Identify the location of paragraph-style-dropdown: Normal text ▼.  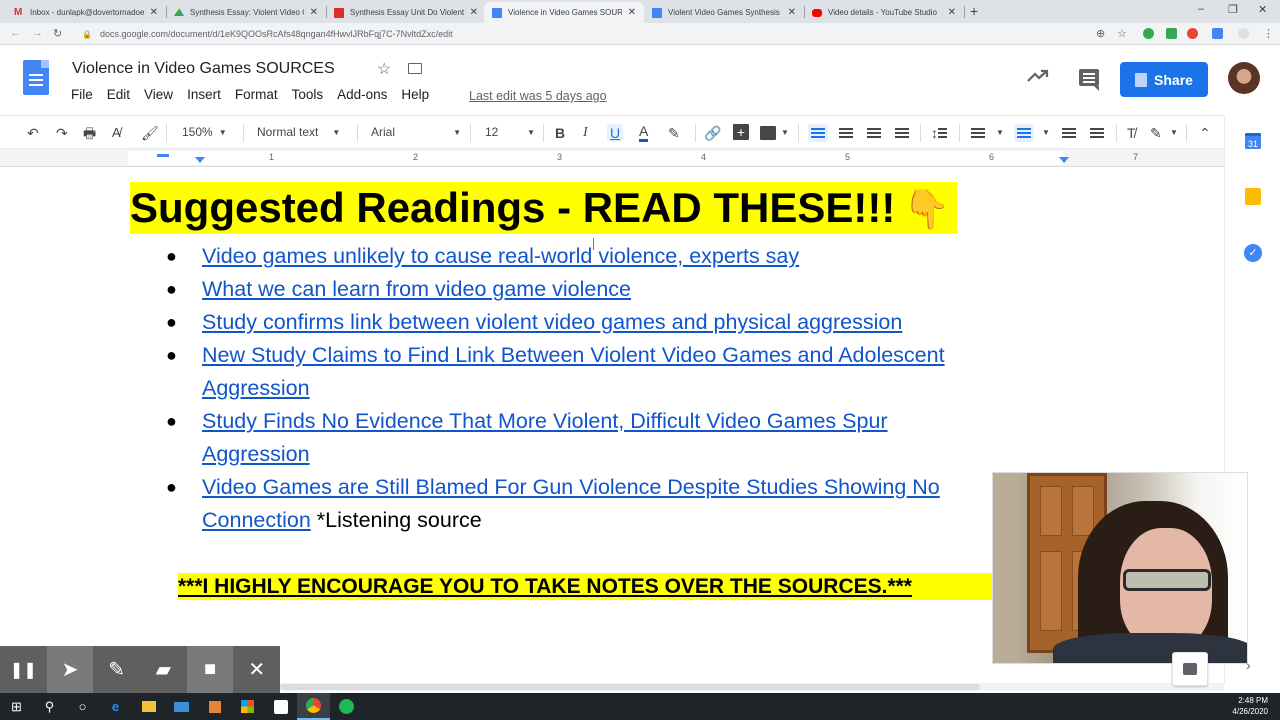
(302, 132).